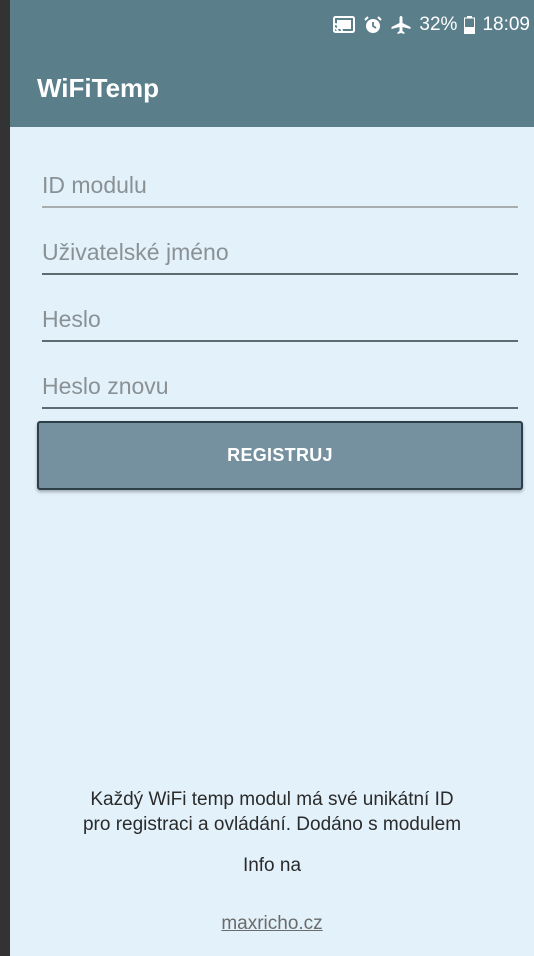  What do you see at coordinates (280, 253) in the screenshot?
I see `username-field` at bounding box center [280, 253].